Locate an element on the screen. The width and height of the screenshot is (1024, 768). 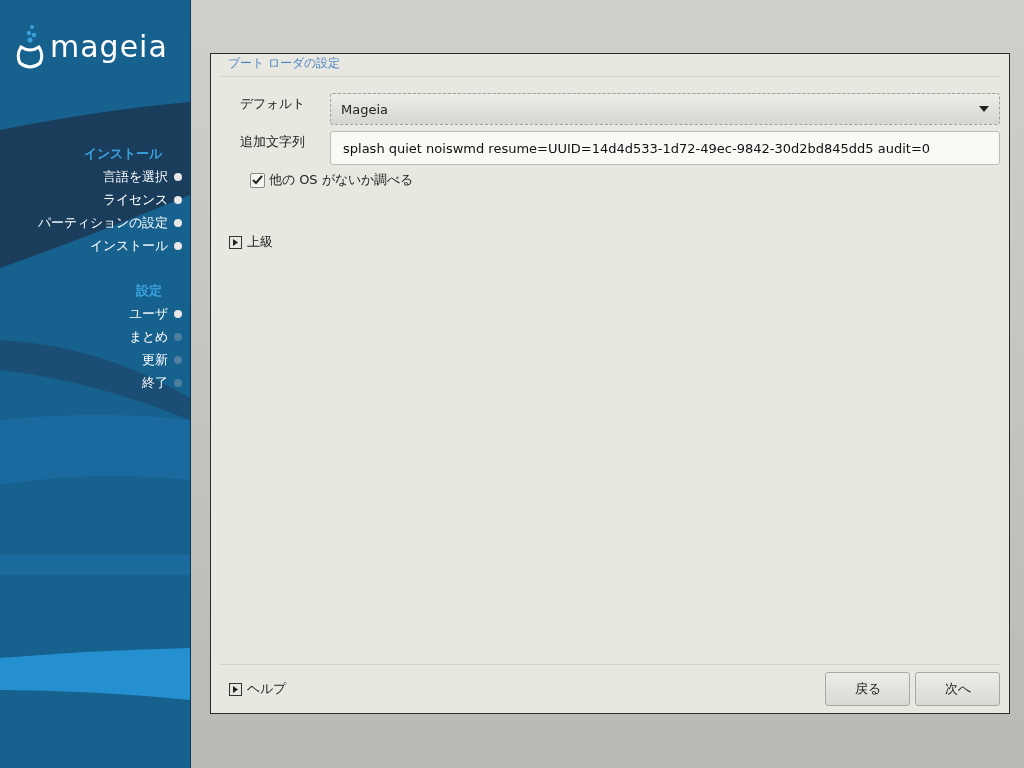
step-label: 更新 is located at coordinates (155, 359).